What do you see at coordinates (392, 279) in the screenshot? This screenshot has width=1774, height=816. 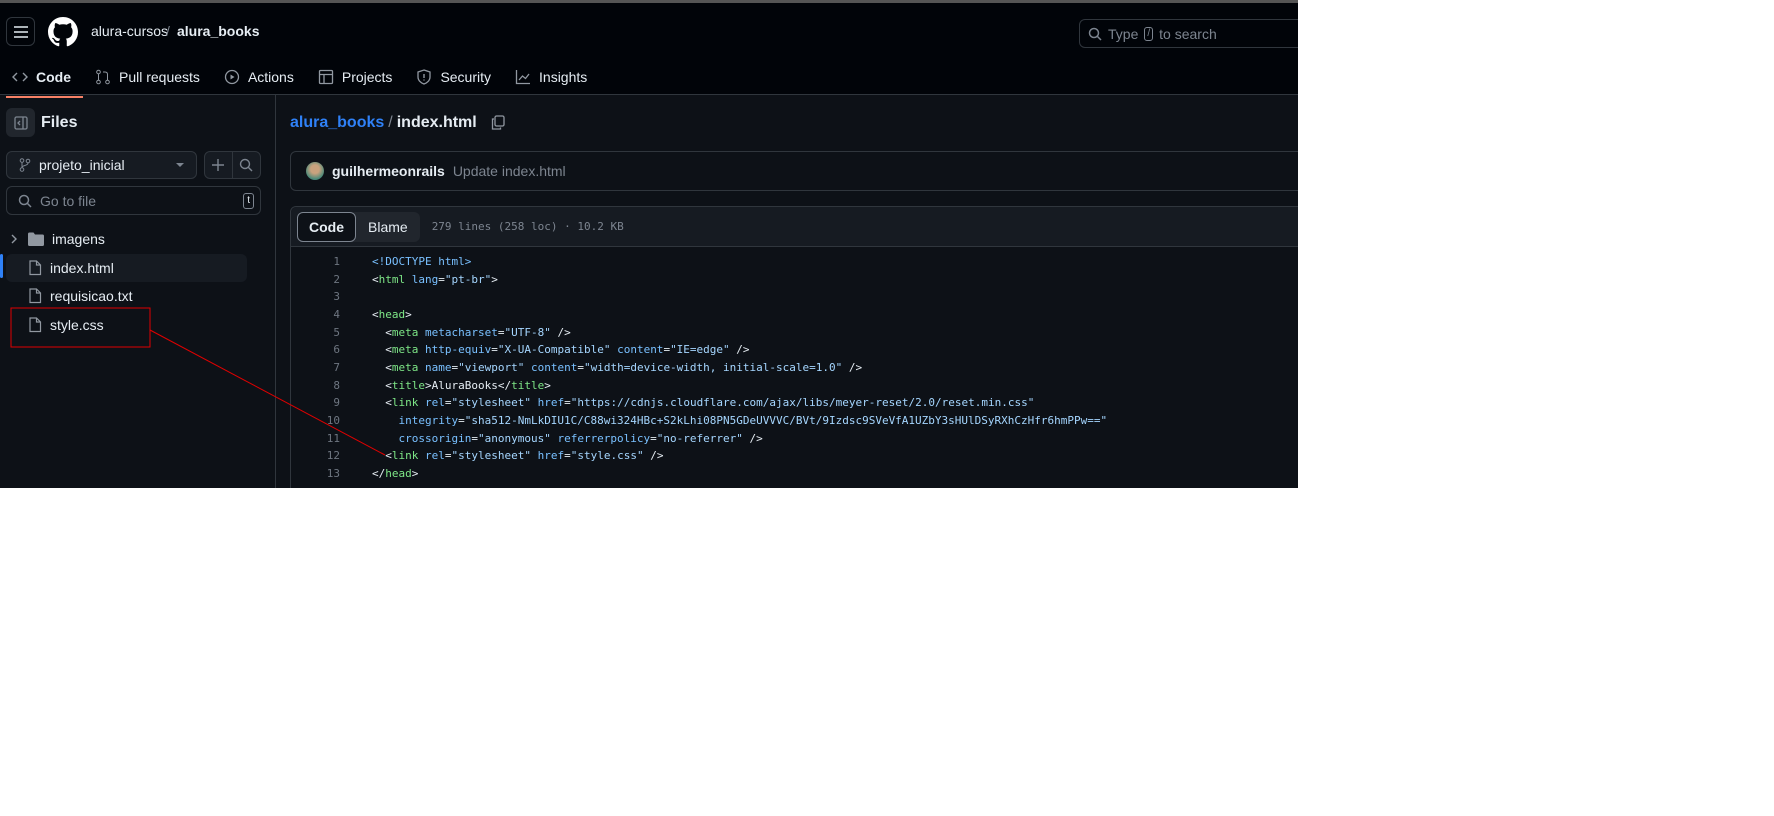 I see `code-token: html` at bounding box center [392, 279].